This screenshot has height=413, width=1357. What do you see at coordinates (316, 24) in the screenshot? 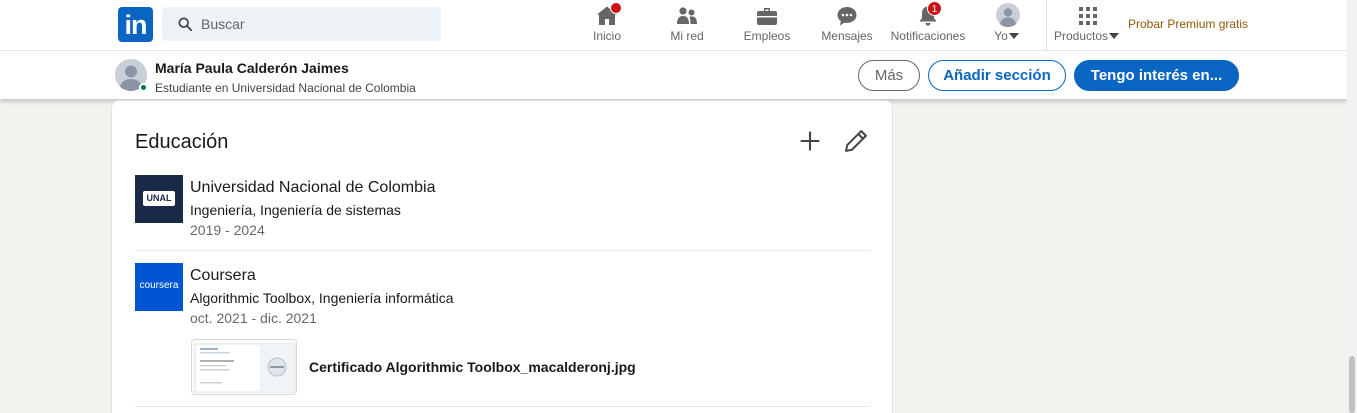
I see `search-input` at bounding box center [316, 24].